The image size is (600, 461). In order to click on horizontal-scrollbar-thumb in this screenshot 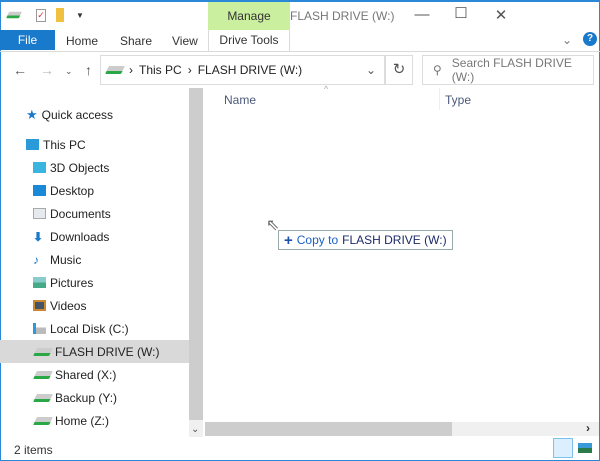, I will do `click(328, 429)`.